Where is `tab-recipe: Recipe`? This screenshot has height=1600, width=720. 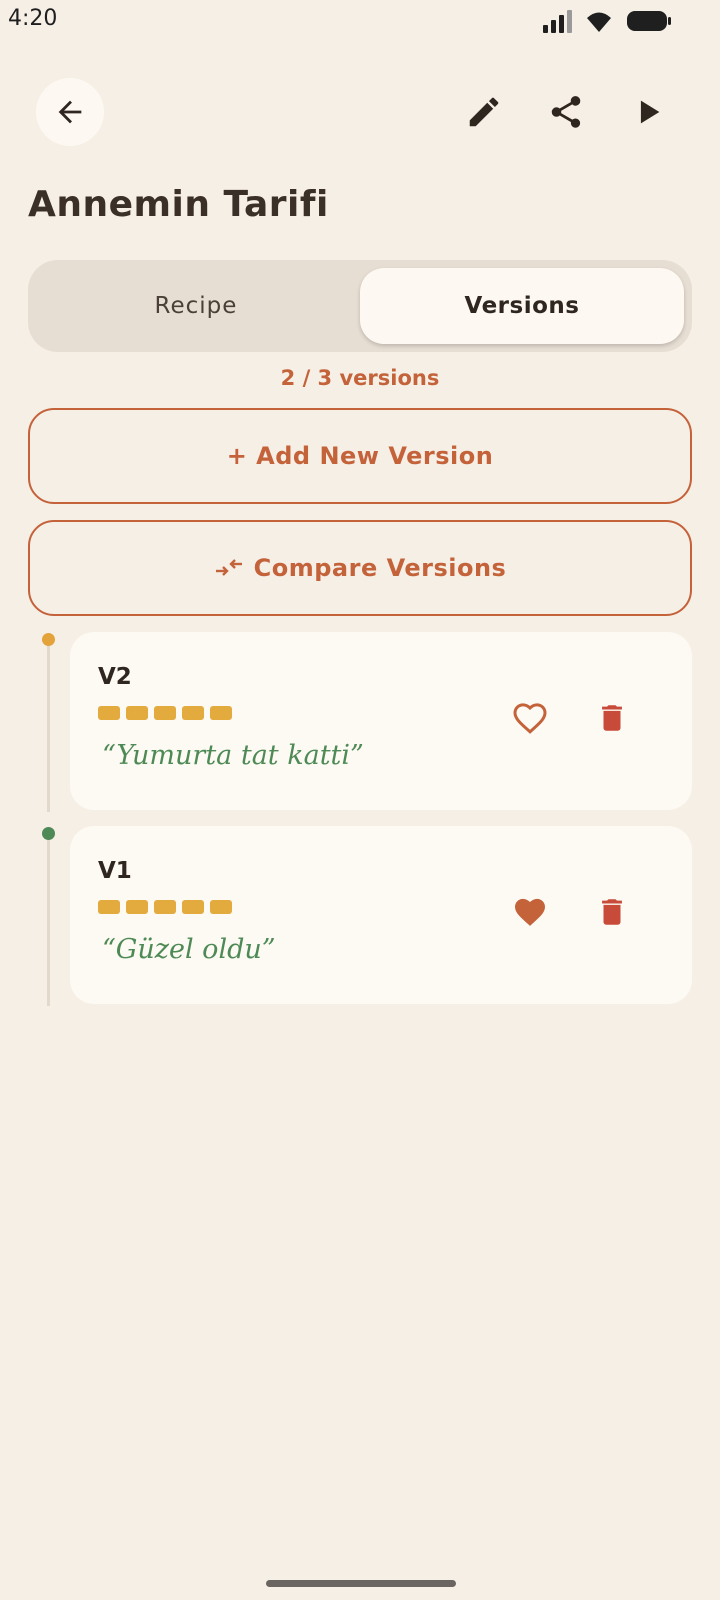
tab-recipe: Recipe is located at coordinates (196, 306).